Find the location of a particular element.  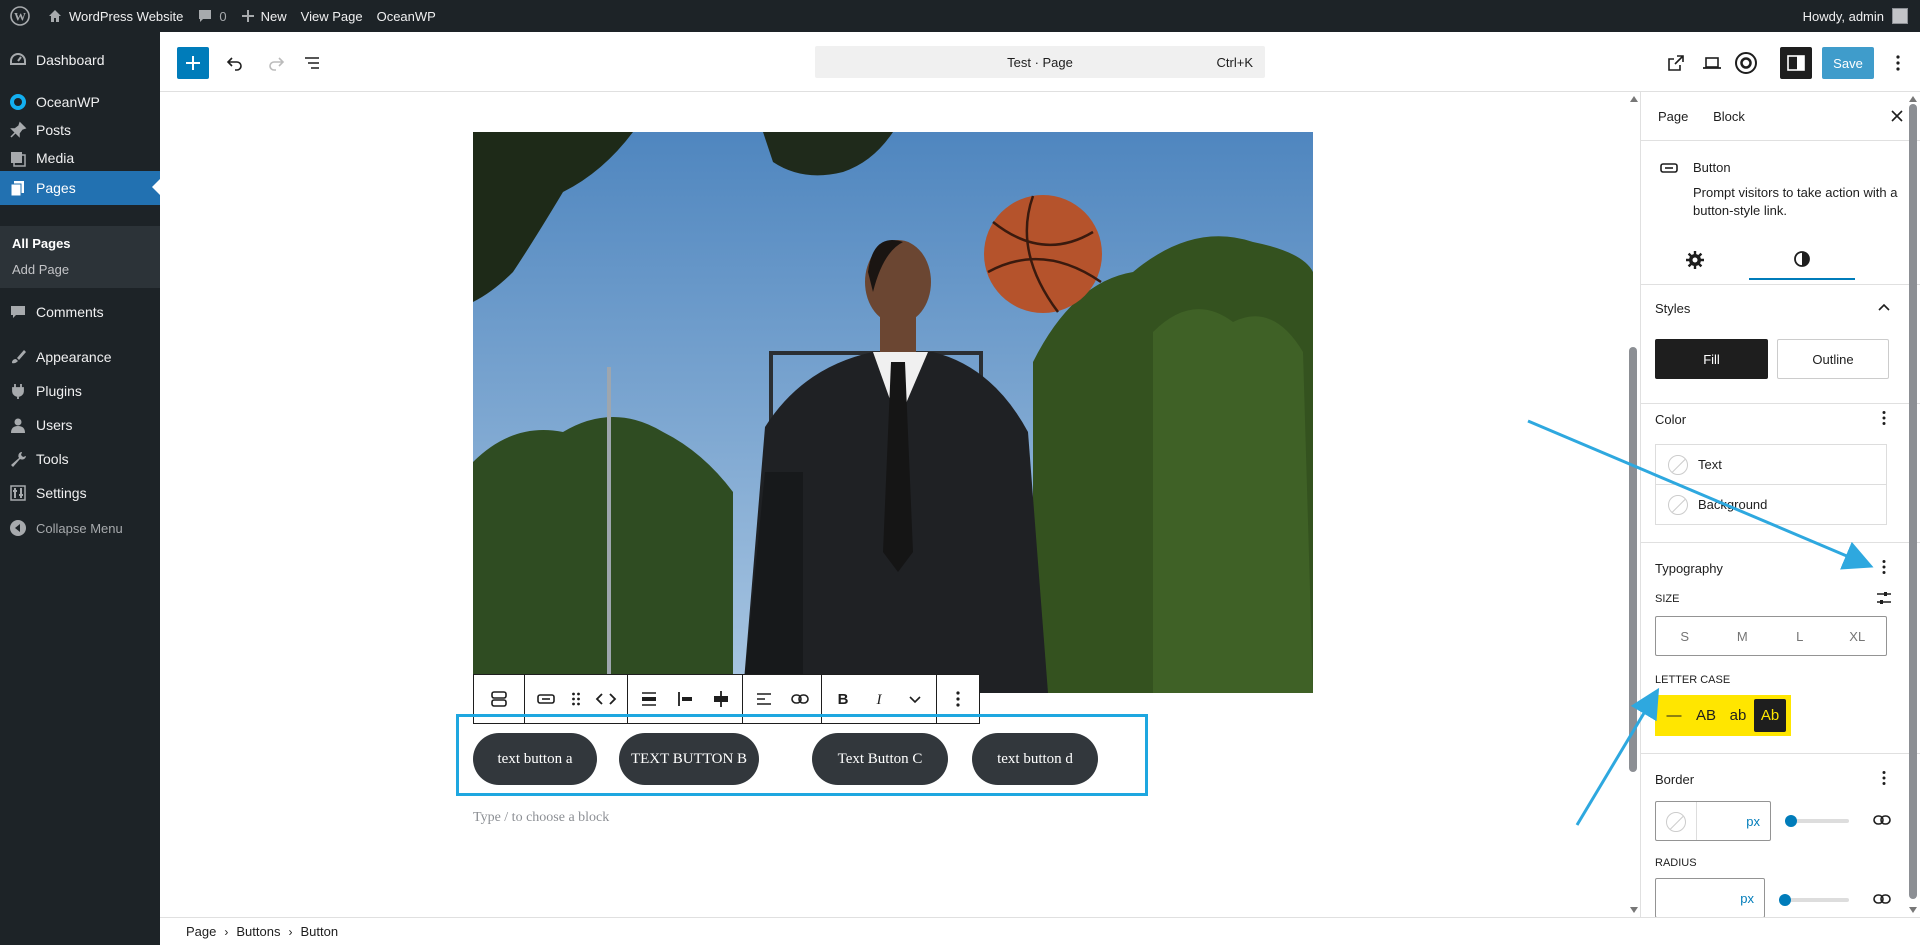

breadcrumb-page: Page is located at coordinates (201, 931).